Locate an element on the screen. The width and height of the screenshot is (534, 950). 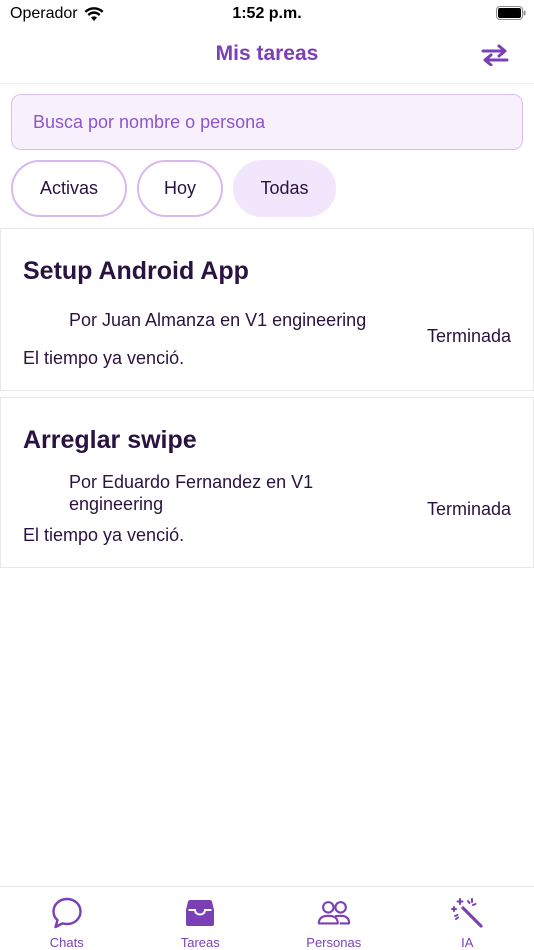
filter-chip-hoy: Hoy is located at coordinates (180, 188).